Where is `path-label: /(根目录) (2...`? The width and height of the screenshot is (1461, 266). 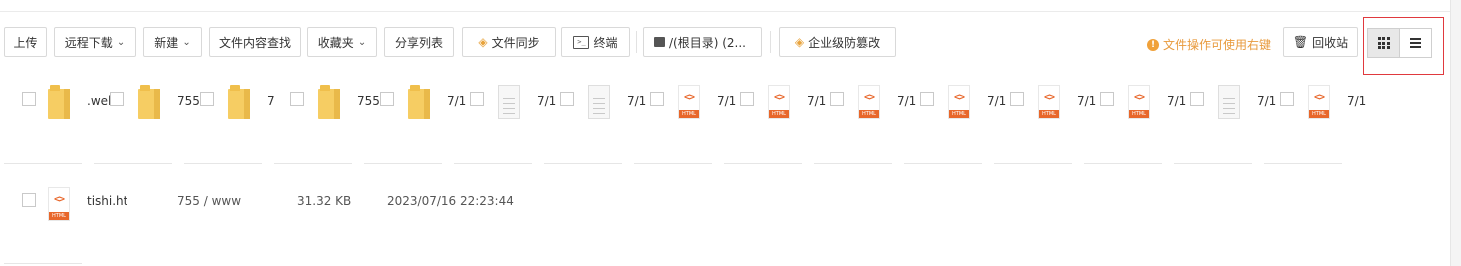
path-label: /(根目录) (2... is located at coordinates (707, 42).